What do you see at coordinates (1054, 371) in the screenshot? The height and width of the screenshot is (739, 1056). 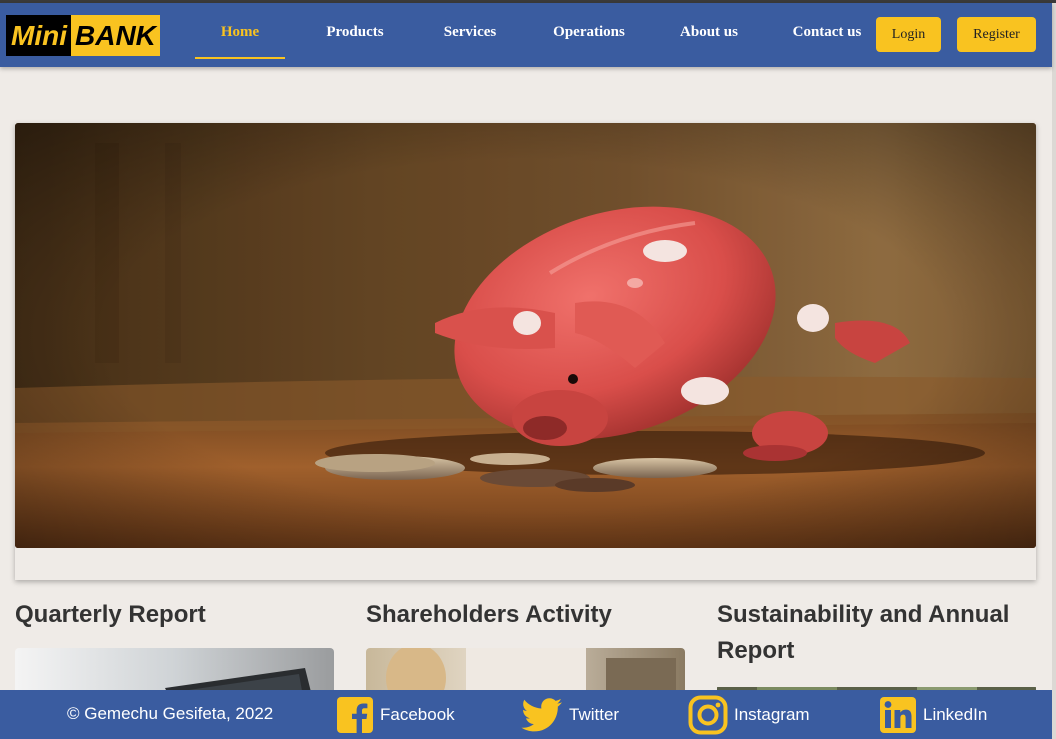 I see `scrollbar-track` at bounding box center [1054, 371].